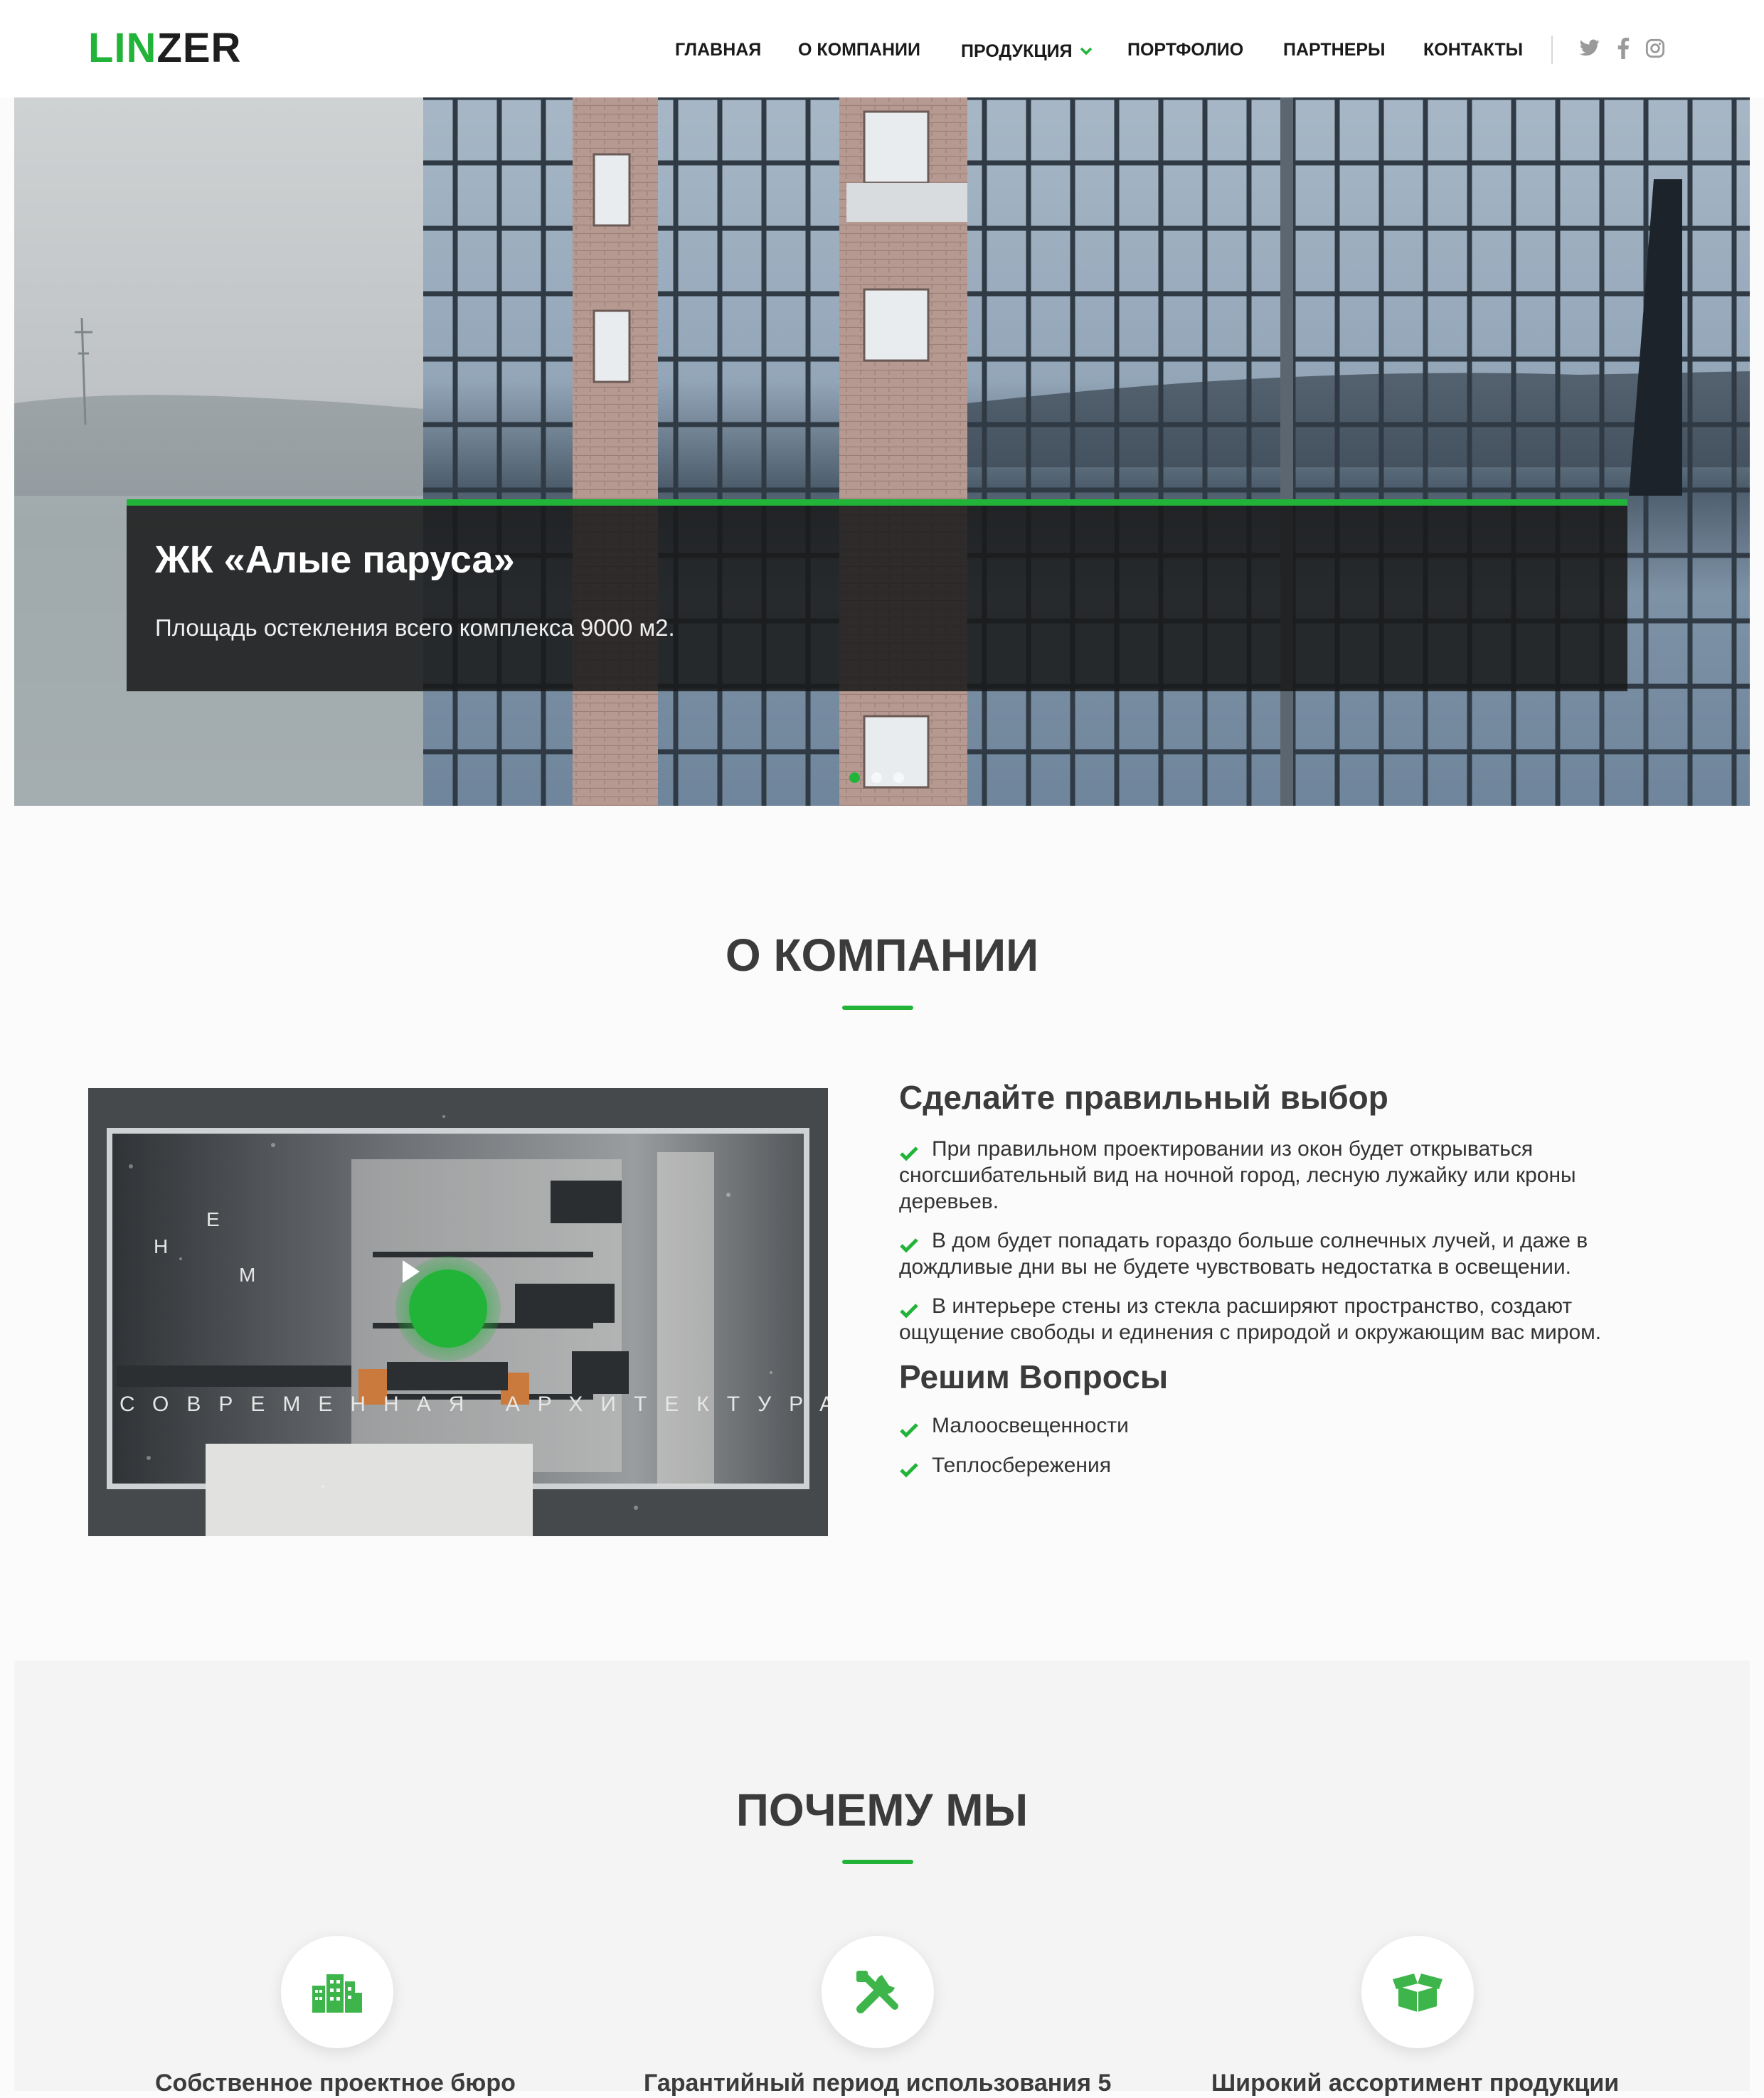 The height and width of the screenshot is (2098, 1764). I want to click on nav-item-products-label: ПРОДУКЦИЯ, so click(1017, 51).